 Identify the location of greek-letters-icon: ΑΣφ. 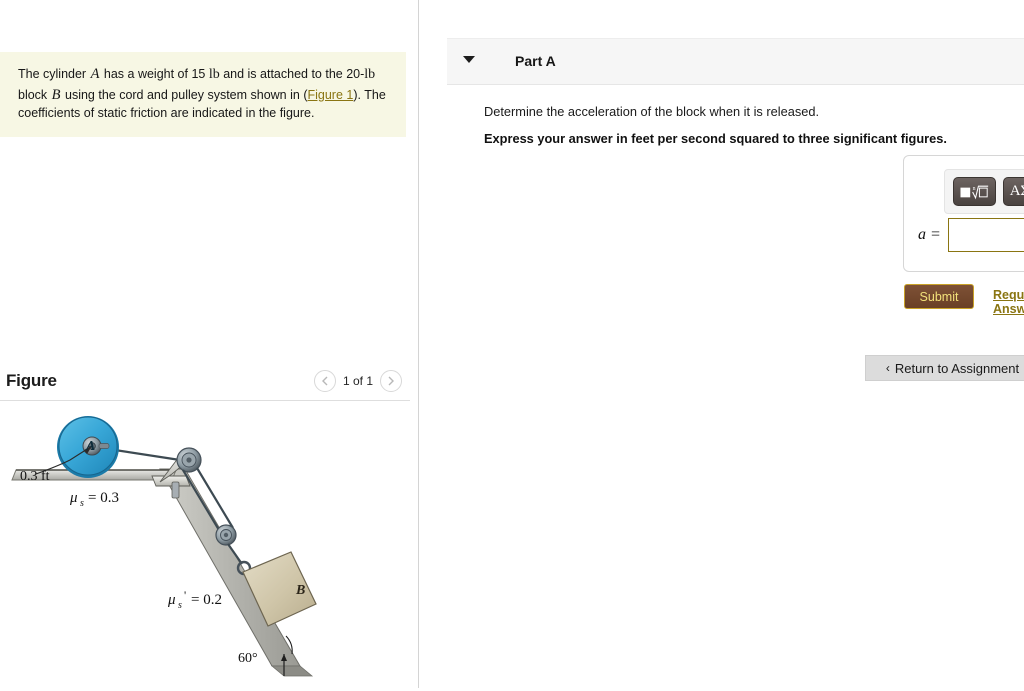
(1016, 191).